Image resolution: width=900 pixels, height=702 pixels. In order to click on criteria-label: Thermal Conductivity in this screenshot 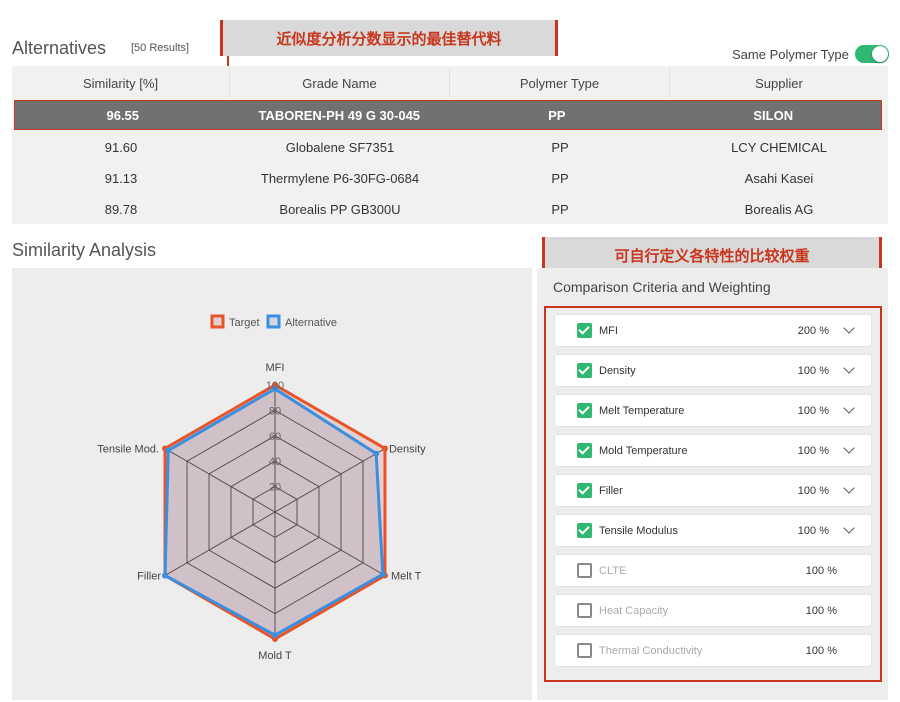, I will do `click(651, 651)`.